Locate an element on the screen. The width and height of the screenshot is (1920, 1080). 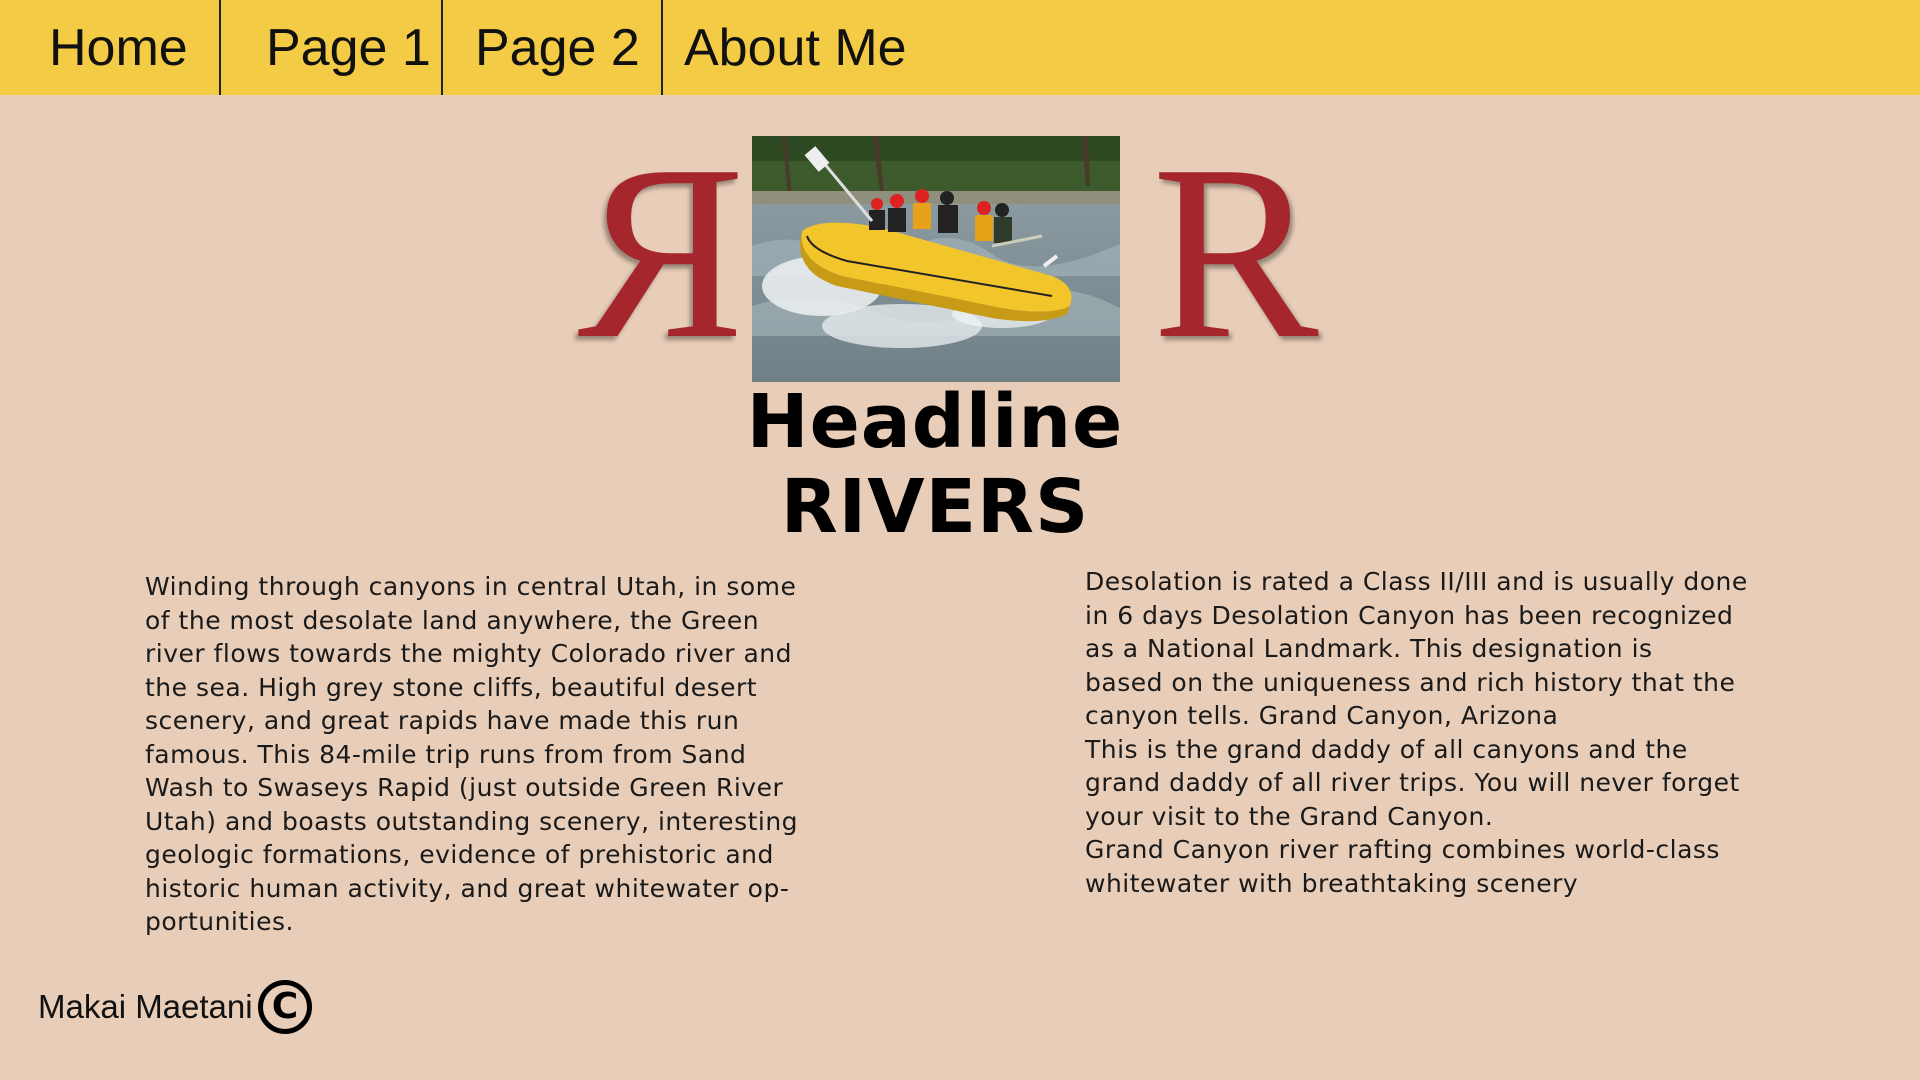
nav-about-me-link: About Me is located at coordinates (785, 47).